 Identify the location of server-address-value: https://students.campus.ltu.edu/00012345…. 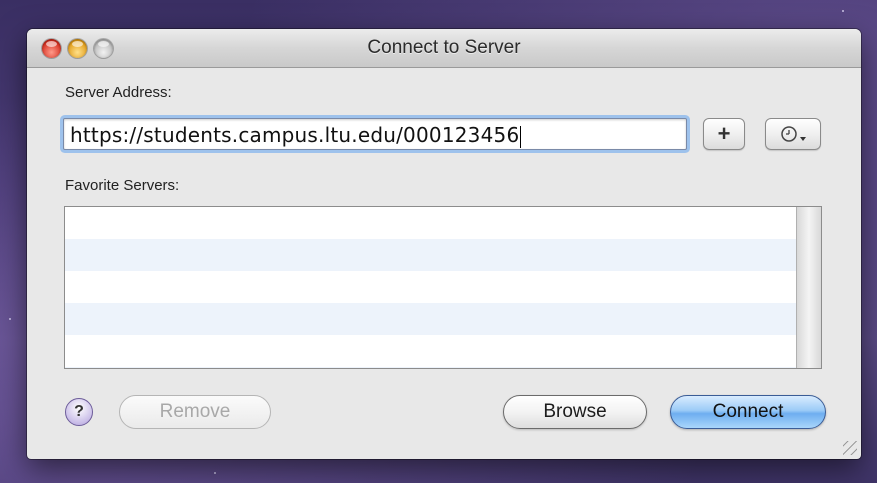
(295, 135).